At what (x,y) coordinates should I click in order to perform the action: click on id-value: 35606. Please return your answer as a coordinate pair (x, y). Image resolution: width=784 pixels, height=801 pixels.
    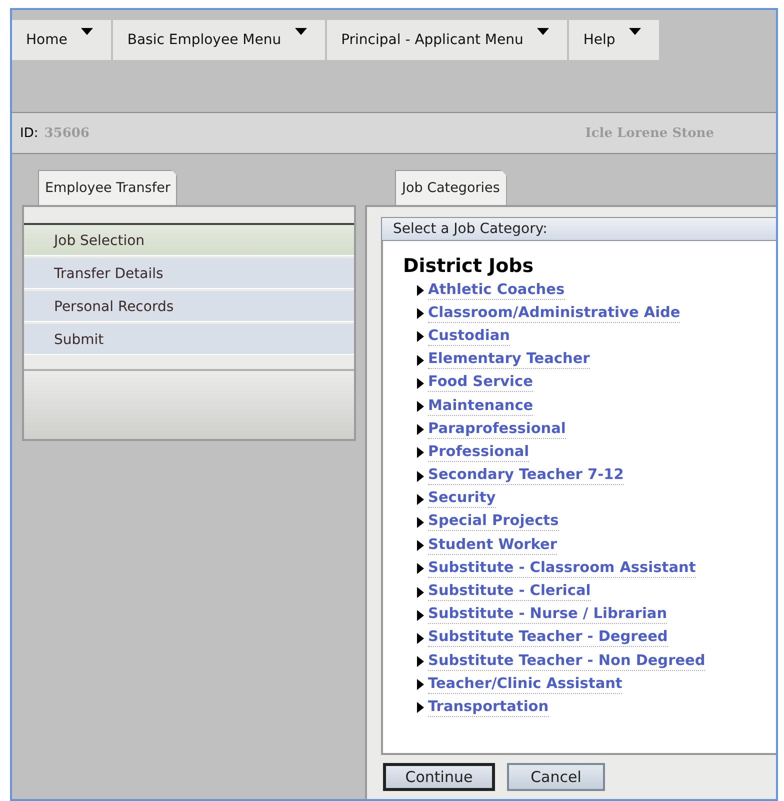
    Looking at the image, I should click on (67, 133).